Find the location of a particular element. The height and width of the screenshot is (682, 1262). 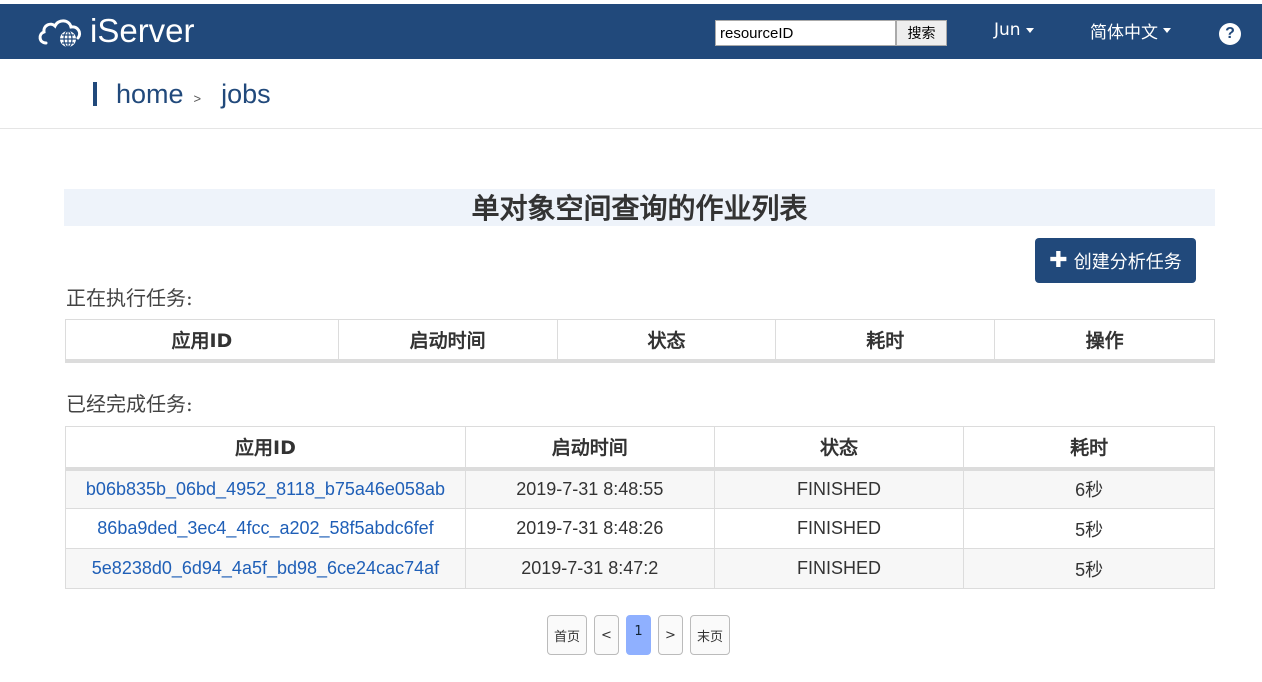

header-divider is located at coordinates (631, 128).